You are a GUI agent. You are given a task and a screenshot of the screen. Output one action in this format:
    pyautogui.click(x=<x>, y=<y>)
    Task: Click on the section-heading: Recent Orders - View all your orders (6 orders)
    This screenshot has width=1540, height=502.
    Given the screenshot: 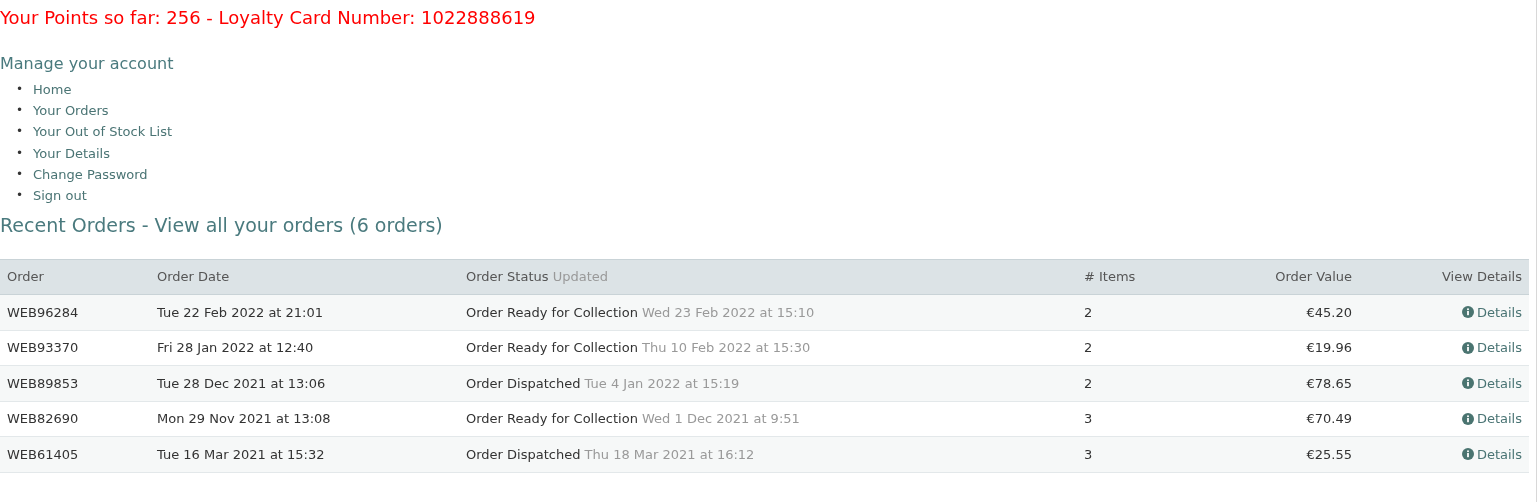 What is the action you would take?
    pyautogui.click(x=221, y=226)
    